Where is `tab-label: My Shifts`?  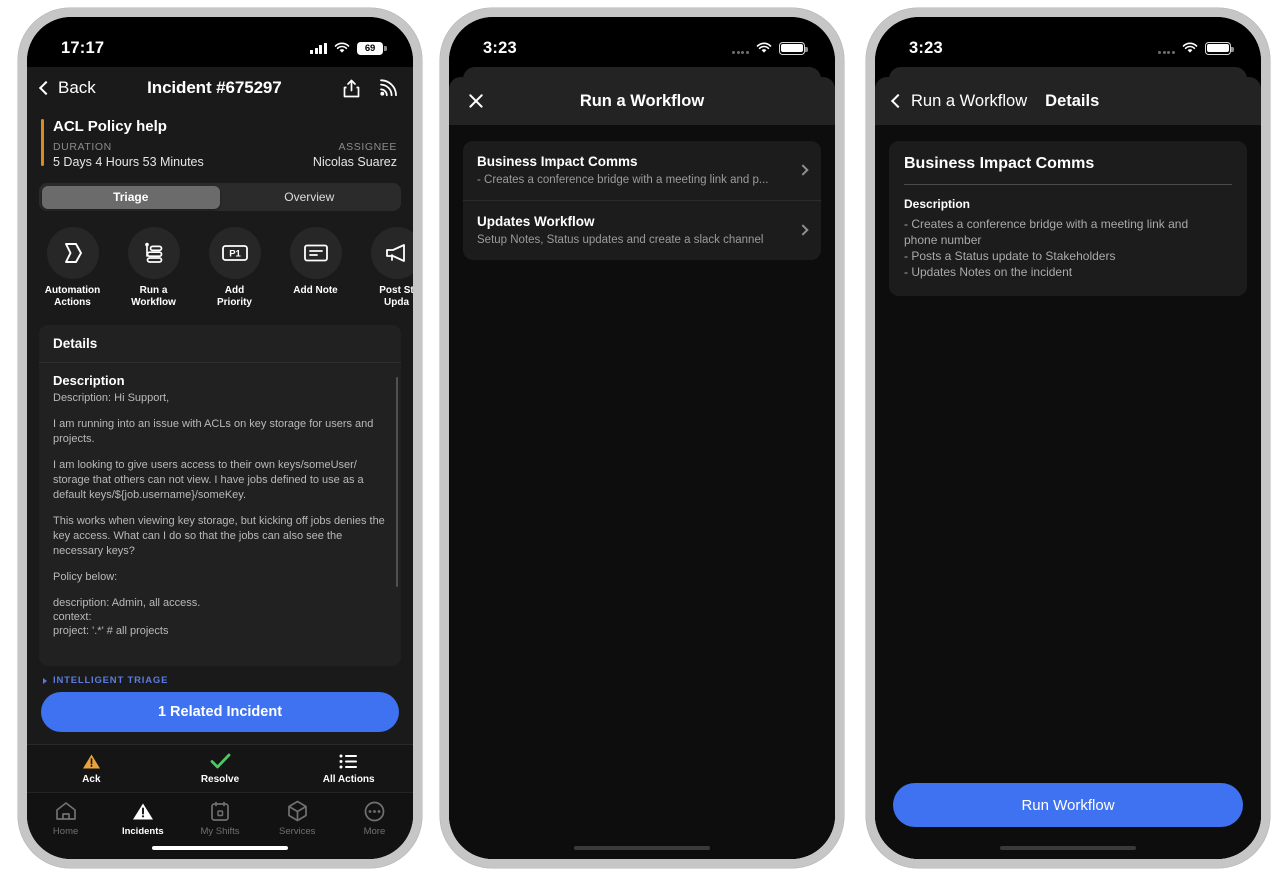 tab-label: My Shifts is located at coordinates (220, 831).